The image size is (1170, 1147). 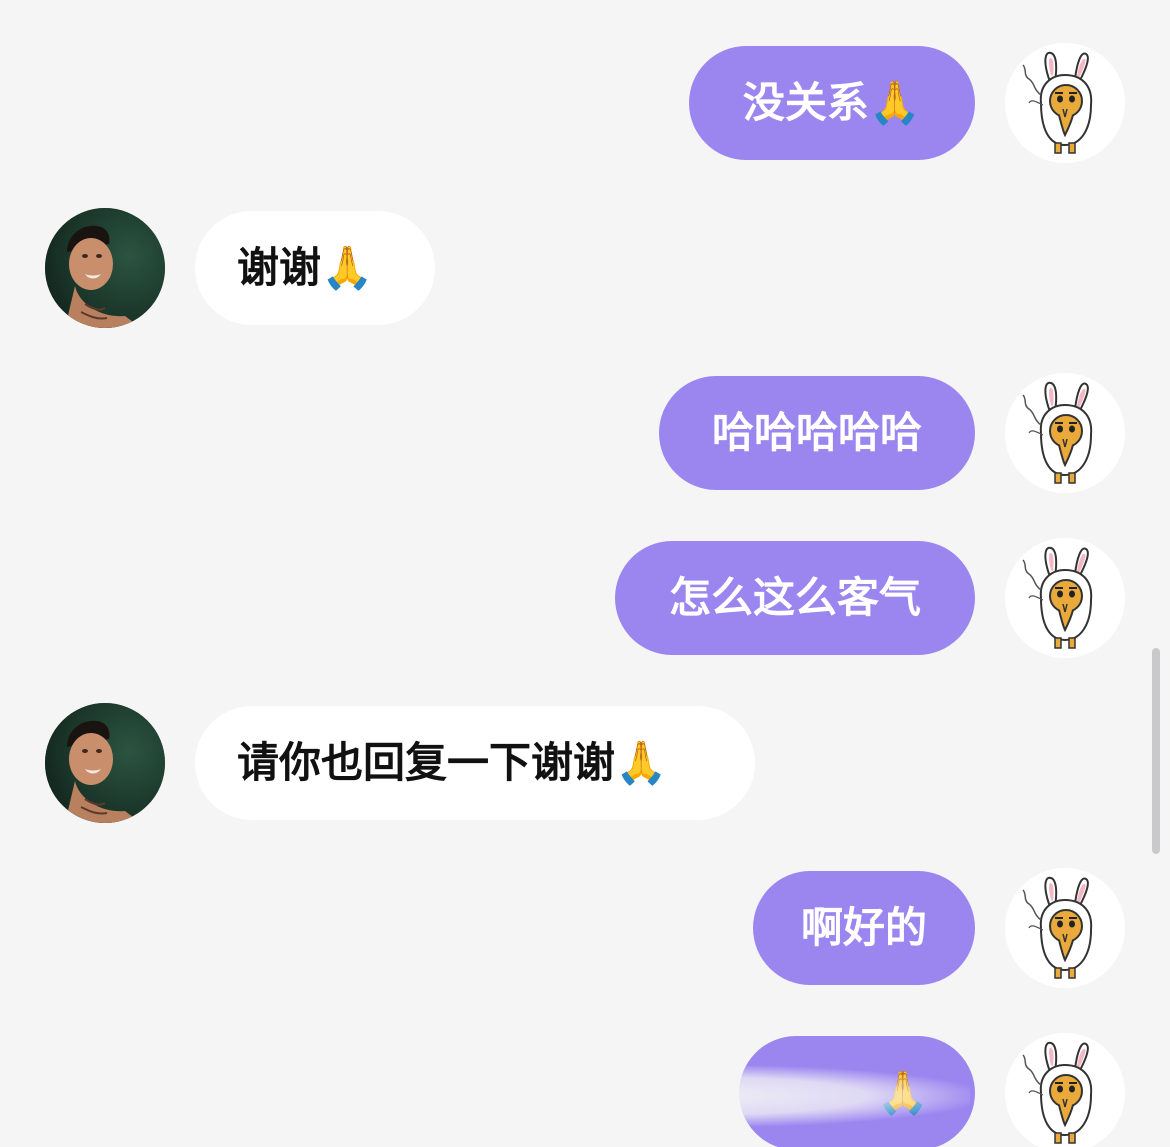 I want to click on message-row: 没关系🙏, so click(x=585, y=103).